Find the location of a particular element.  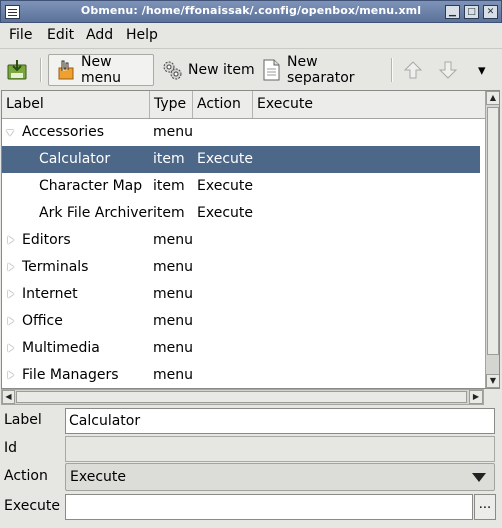

column-execute-header: Execute is located at coordinates (369, 104).